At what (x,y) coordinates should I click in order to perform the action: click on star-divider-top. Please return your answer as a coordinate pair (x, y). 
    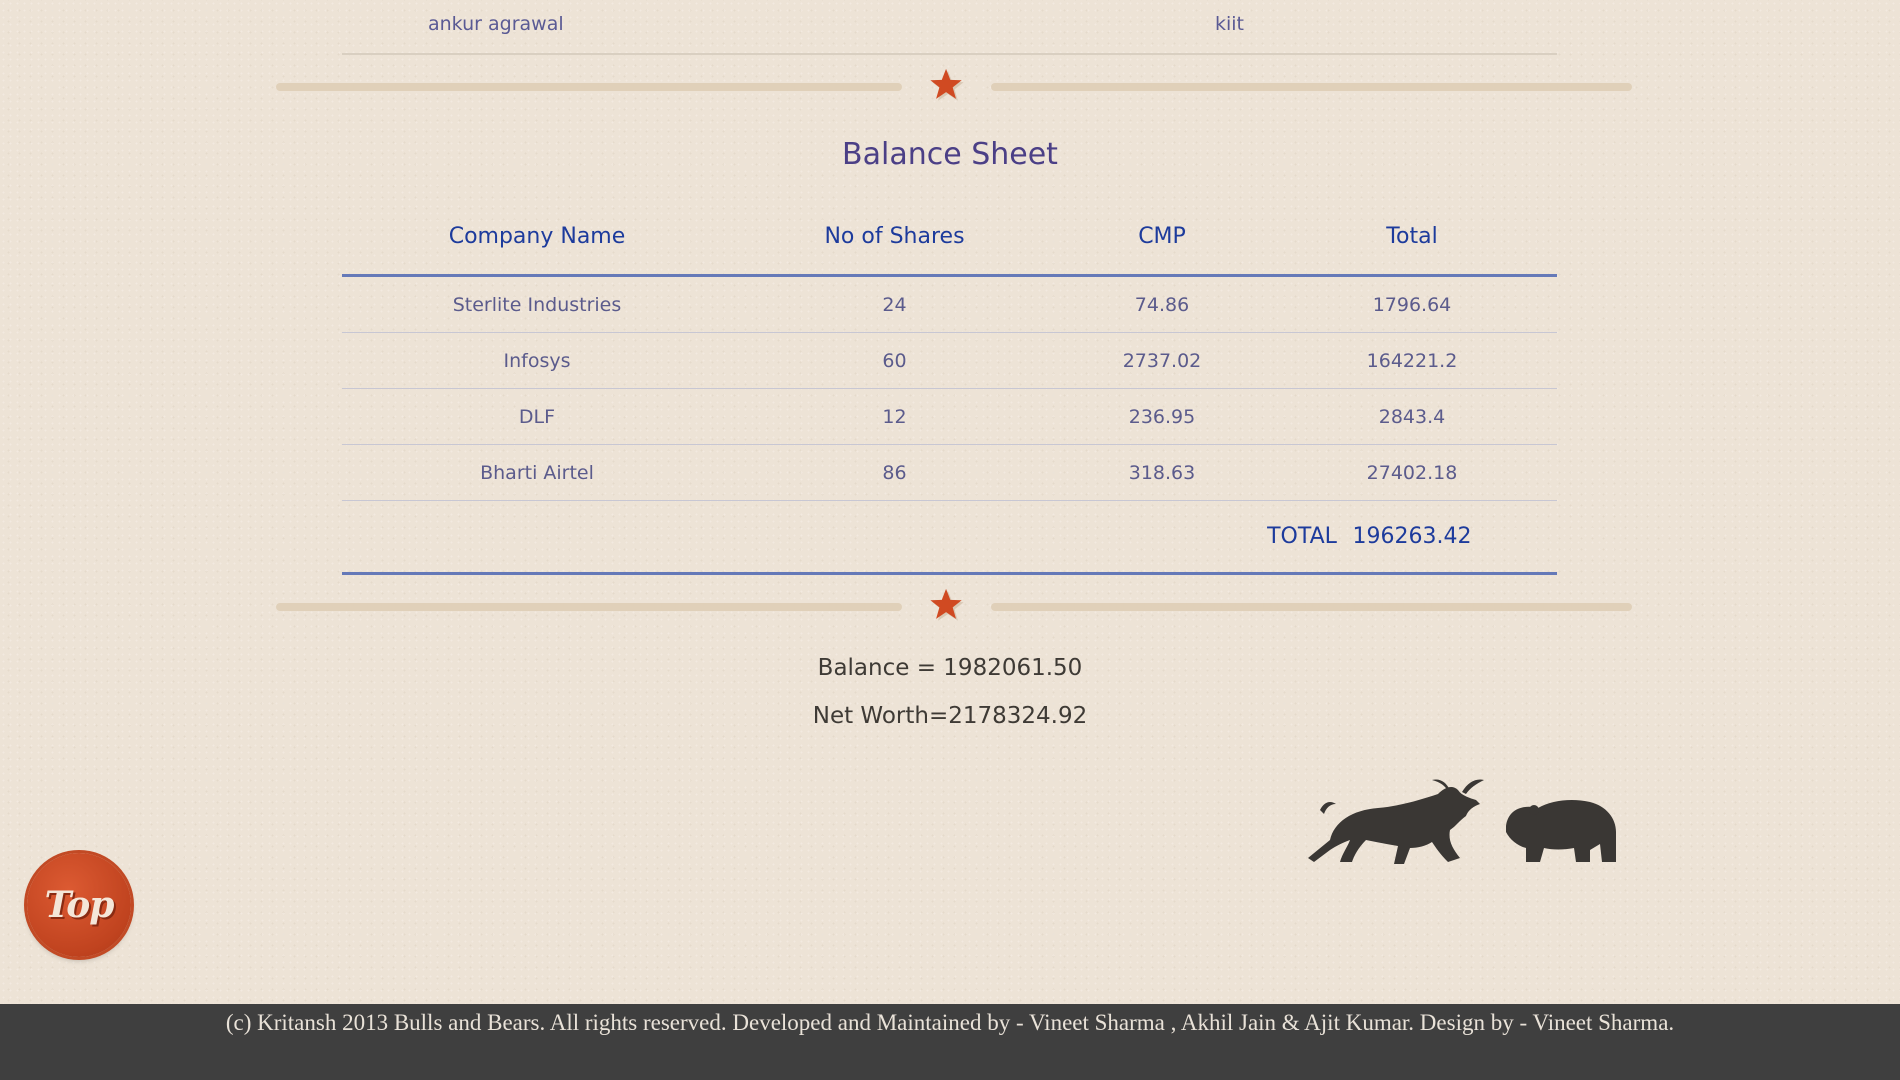
    Looking at the image, I should click on (954, 86).